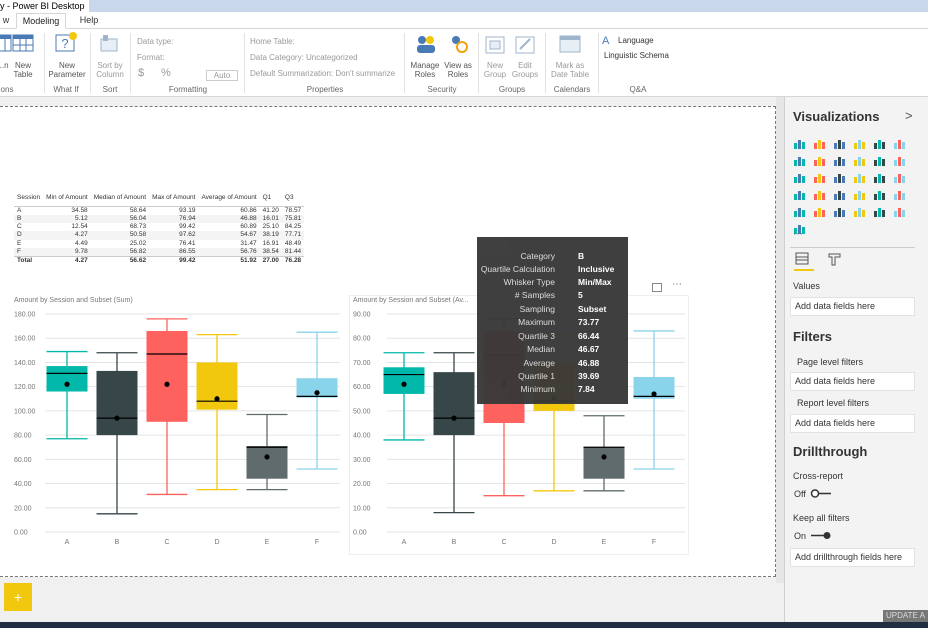  I want to click on matrix-header: Max of Amount, so click(174, 199).